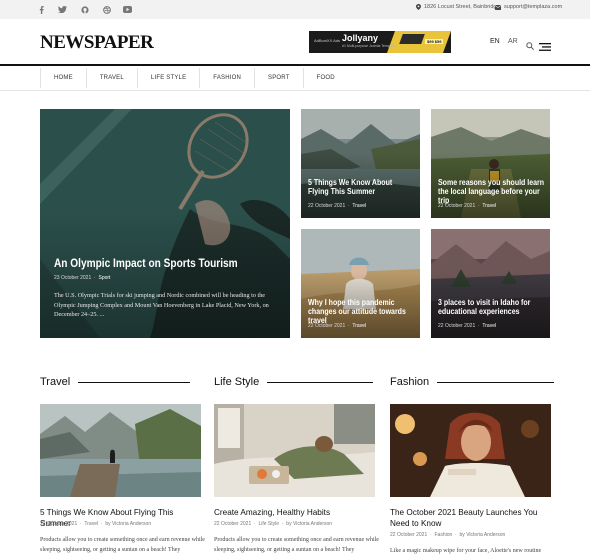 Image resolution: width=590 pixels, height=555 pixels. Describe the element at coordinates (457, 326) in the screenshot. I see `hero-card-4-date: 22 October 2021` at that location.